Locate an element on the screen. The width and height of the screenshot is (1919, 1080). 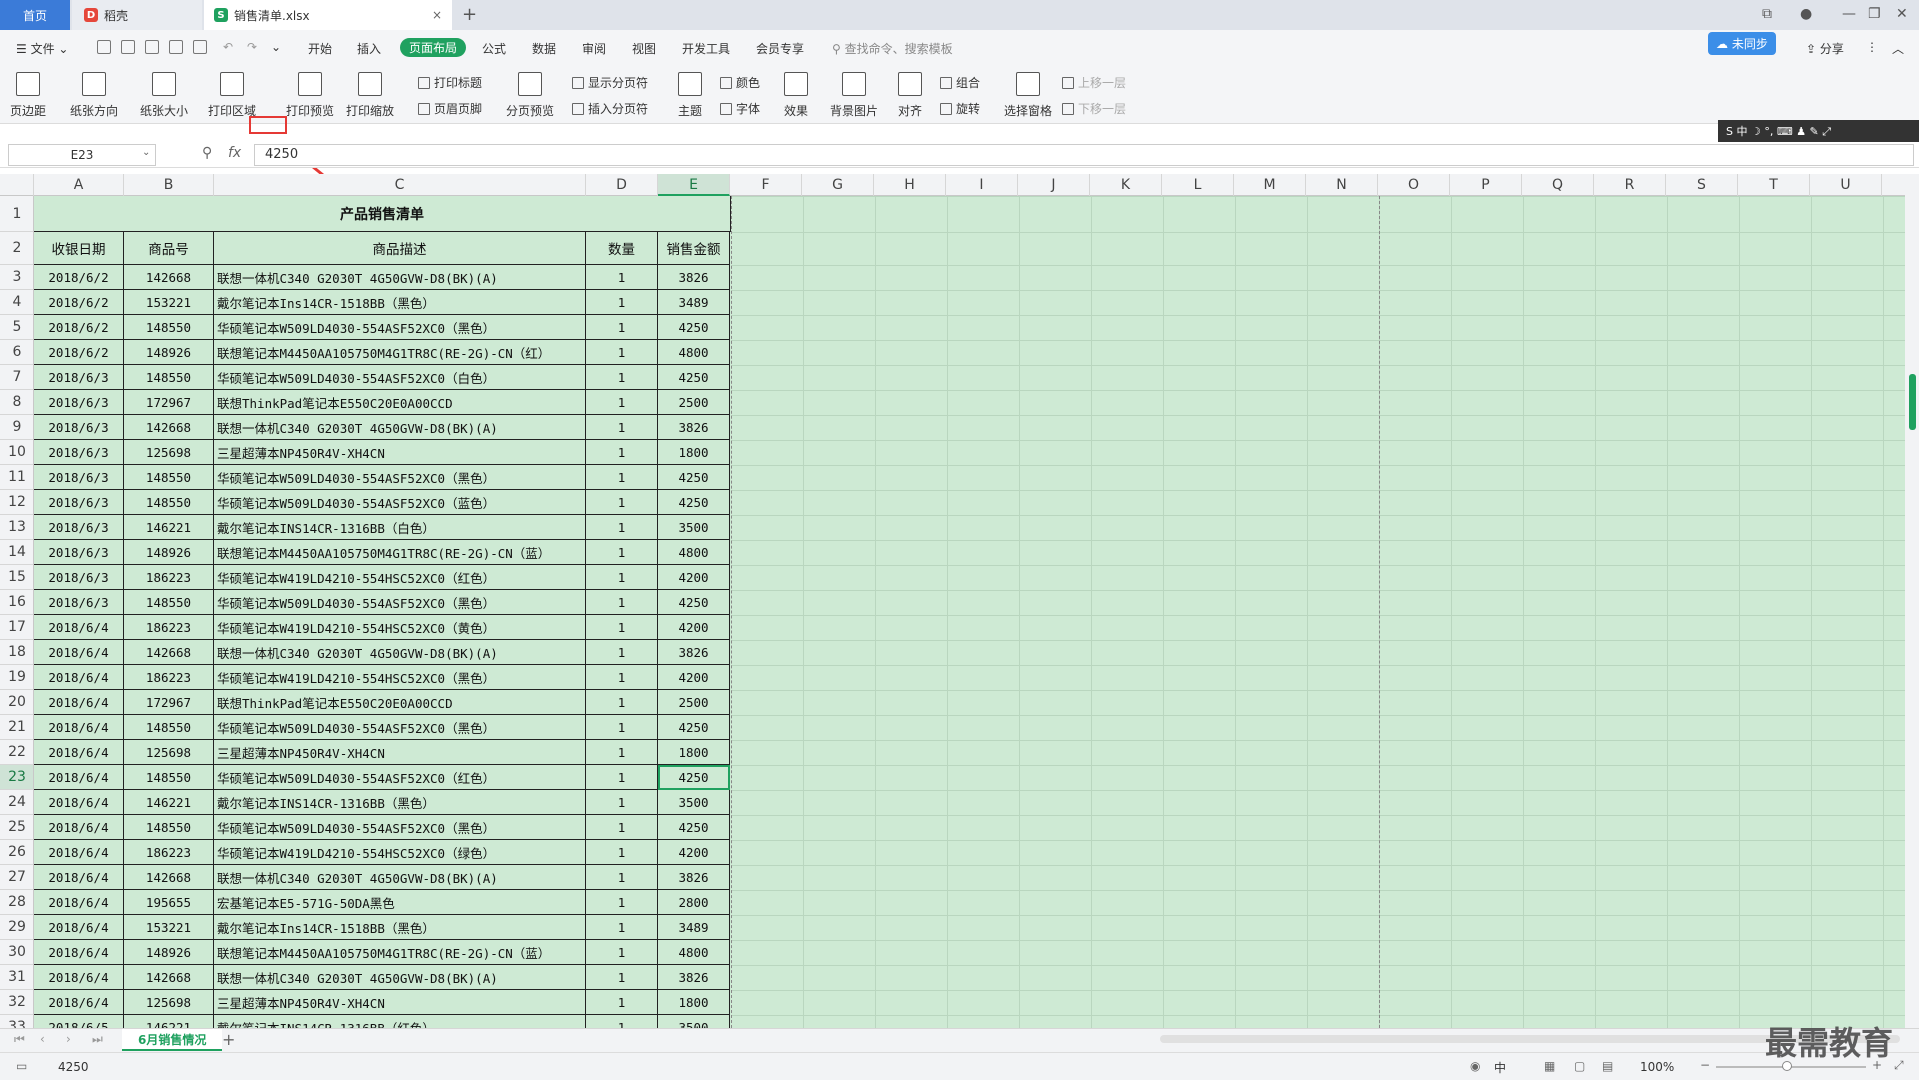
fullscreen-icon: ⤢ is located at coordinates (1899, 1065).